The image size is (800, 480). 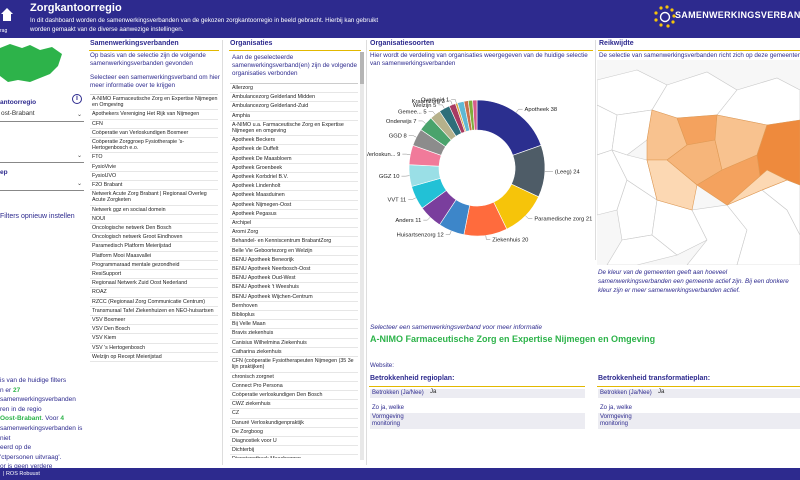 I want to click on org-list-item: BENU Apotheek Beneorijk, so click(x=294, y=261).